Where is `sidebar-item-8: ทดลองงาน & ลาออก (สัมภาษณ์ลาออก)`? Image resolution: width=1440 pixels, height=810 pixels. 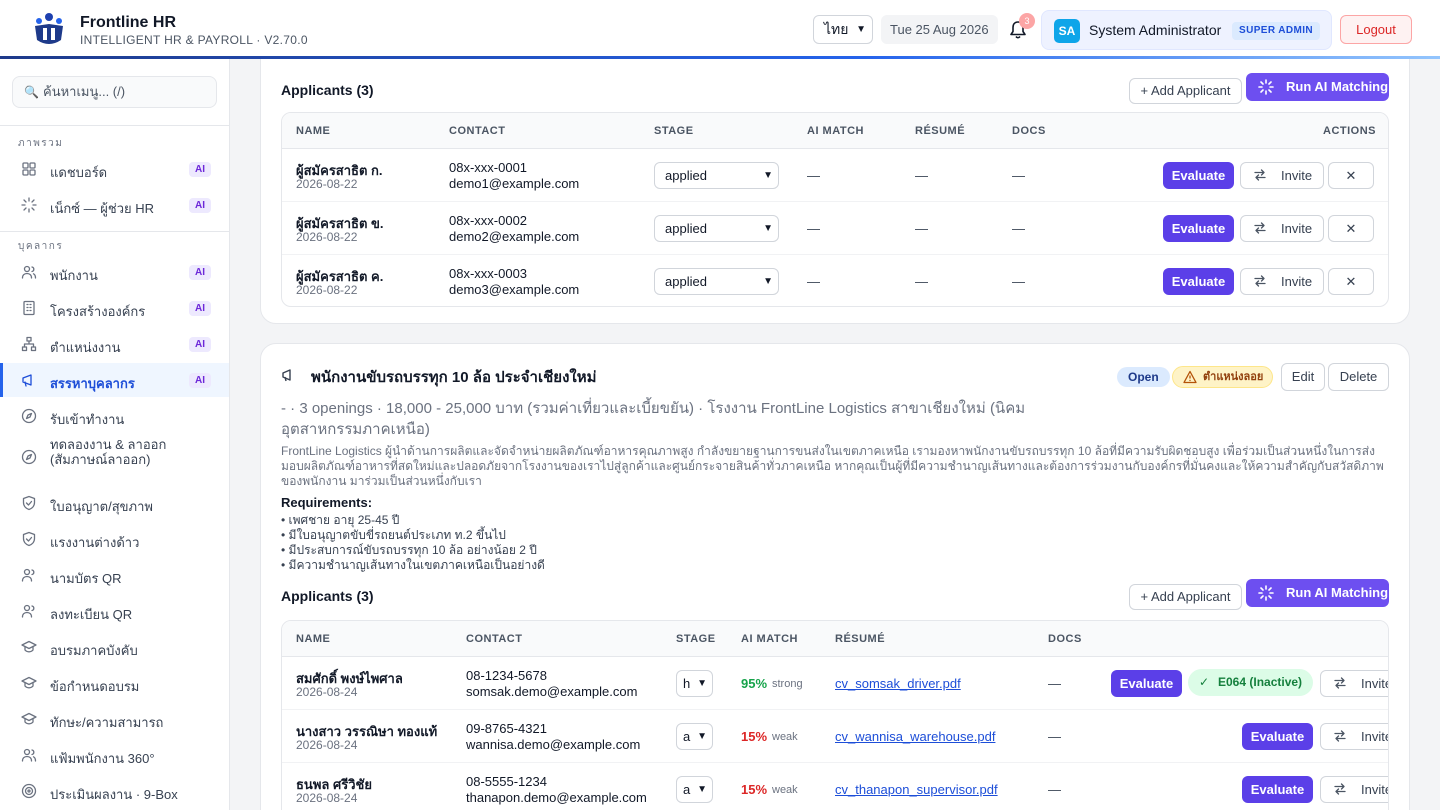
sidebar-item-8: ทดลองงาน & ลาออก (สัมภาษณ์ลาออก) is located at coordinates (114, 457).